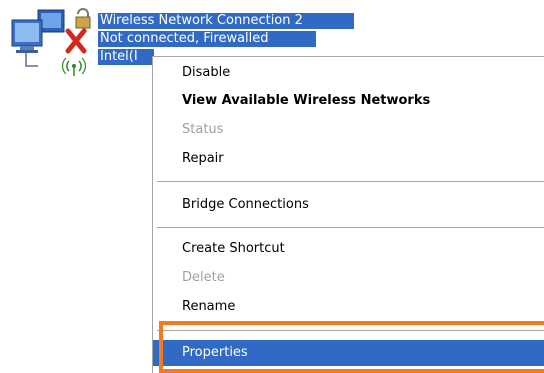 This screenshot has width=544, height=373. What do you see at coordinates (351, 347) in the screenshot?
I see `properties-highlight-box` at bounding box center [351, 347].